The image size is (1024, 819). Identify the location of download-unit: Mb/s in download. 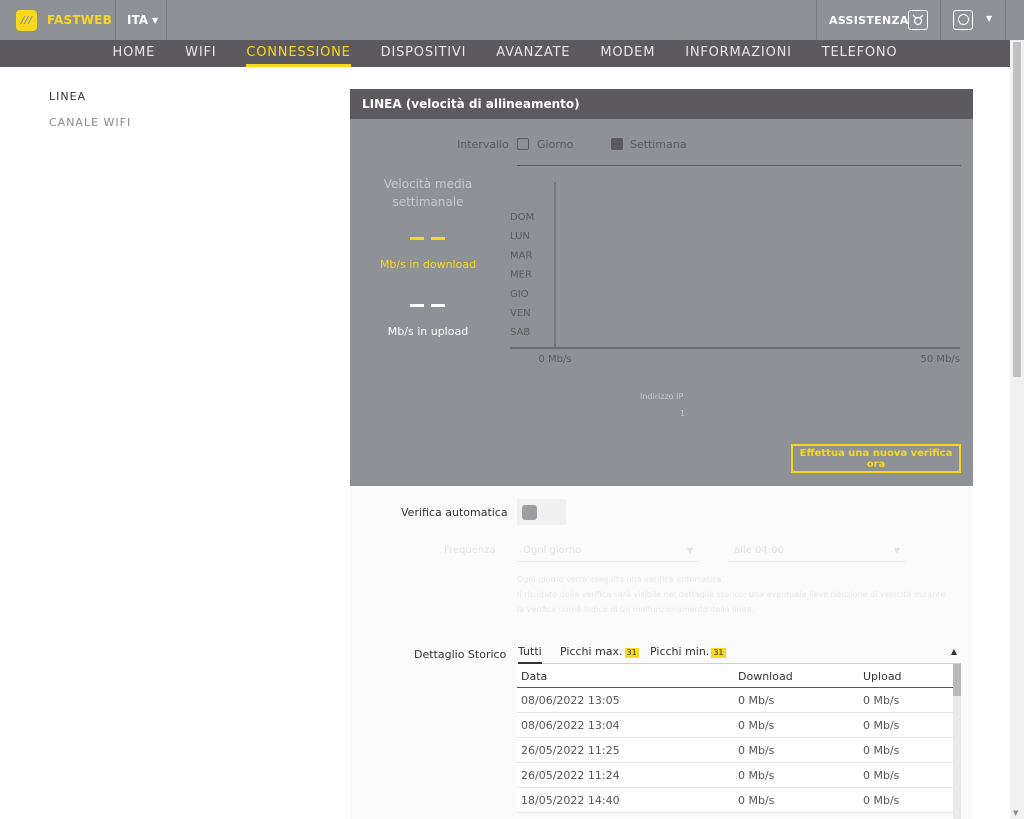
(428, 264).